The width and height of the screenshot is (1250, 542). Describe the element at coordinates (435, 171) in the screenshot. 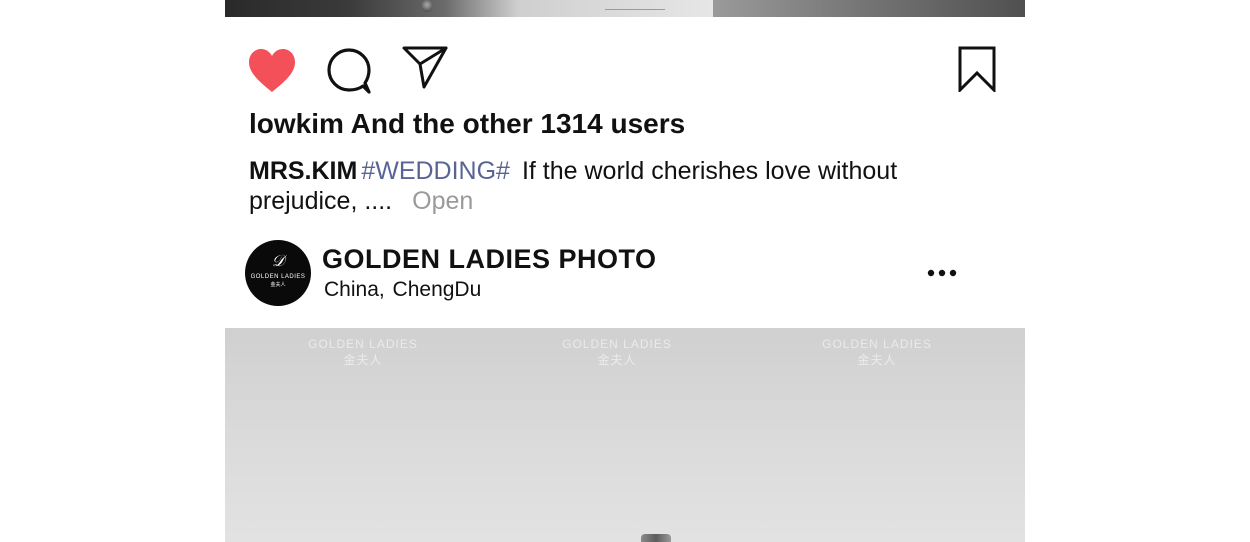

I see `caption-hashtag: #WEDDING#` at that location.